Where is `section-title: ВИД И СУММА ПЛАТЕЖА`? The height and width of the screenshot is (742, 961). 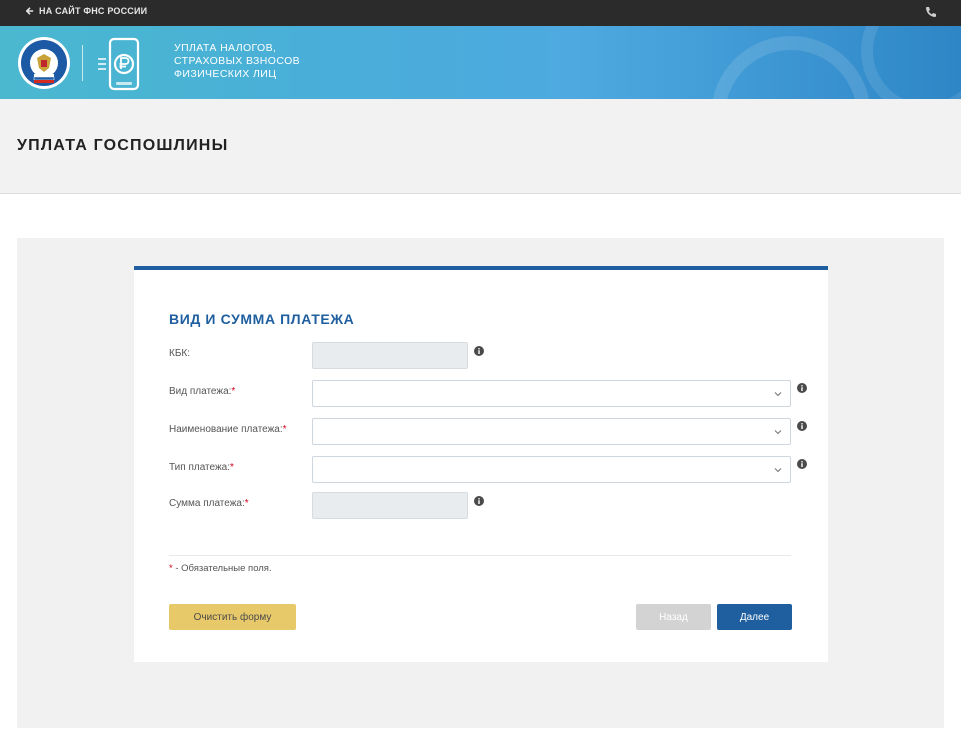 section-title: ВИД И СУММА ПЛАТЕЖА is located at coordinates (262, 319).